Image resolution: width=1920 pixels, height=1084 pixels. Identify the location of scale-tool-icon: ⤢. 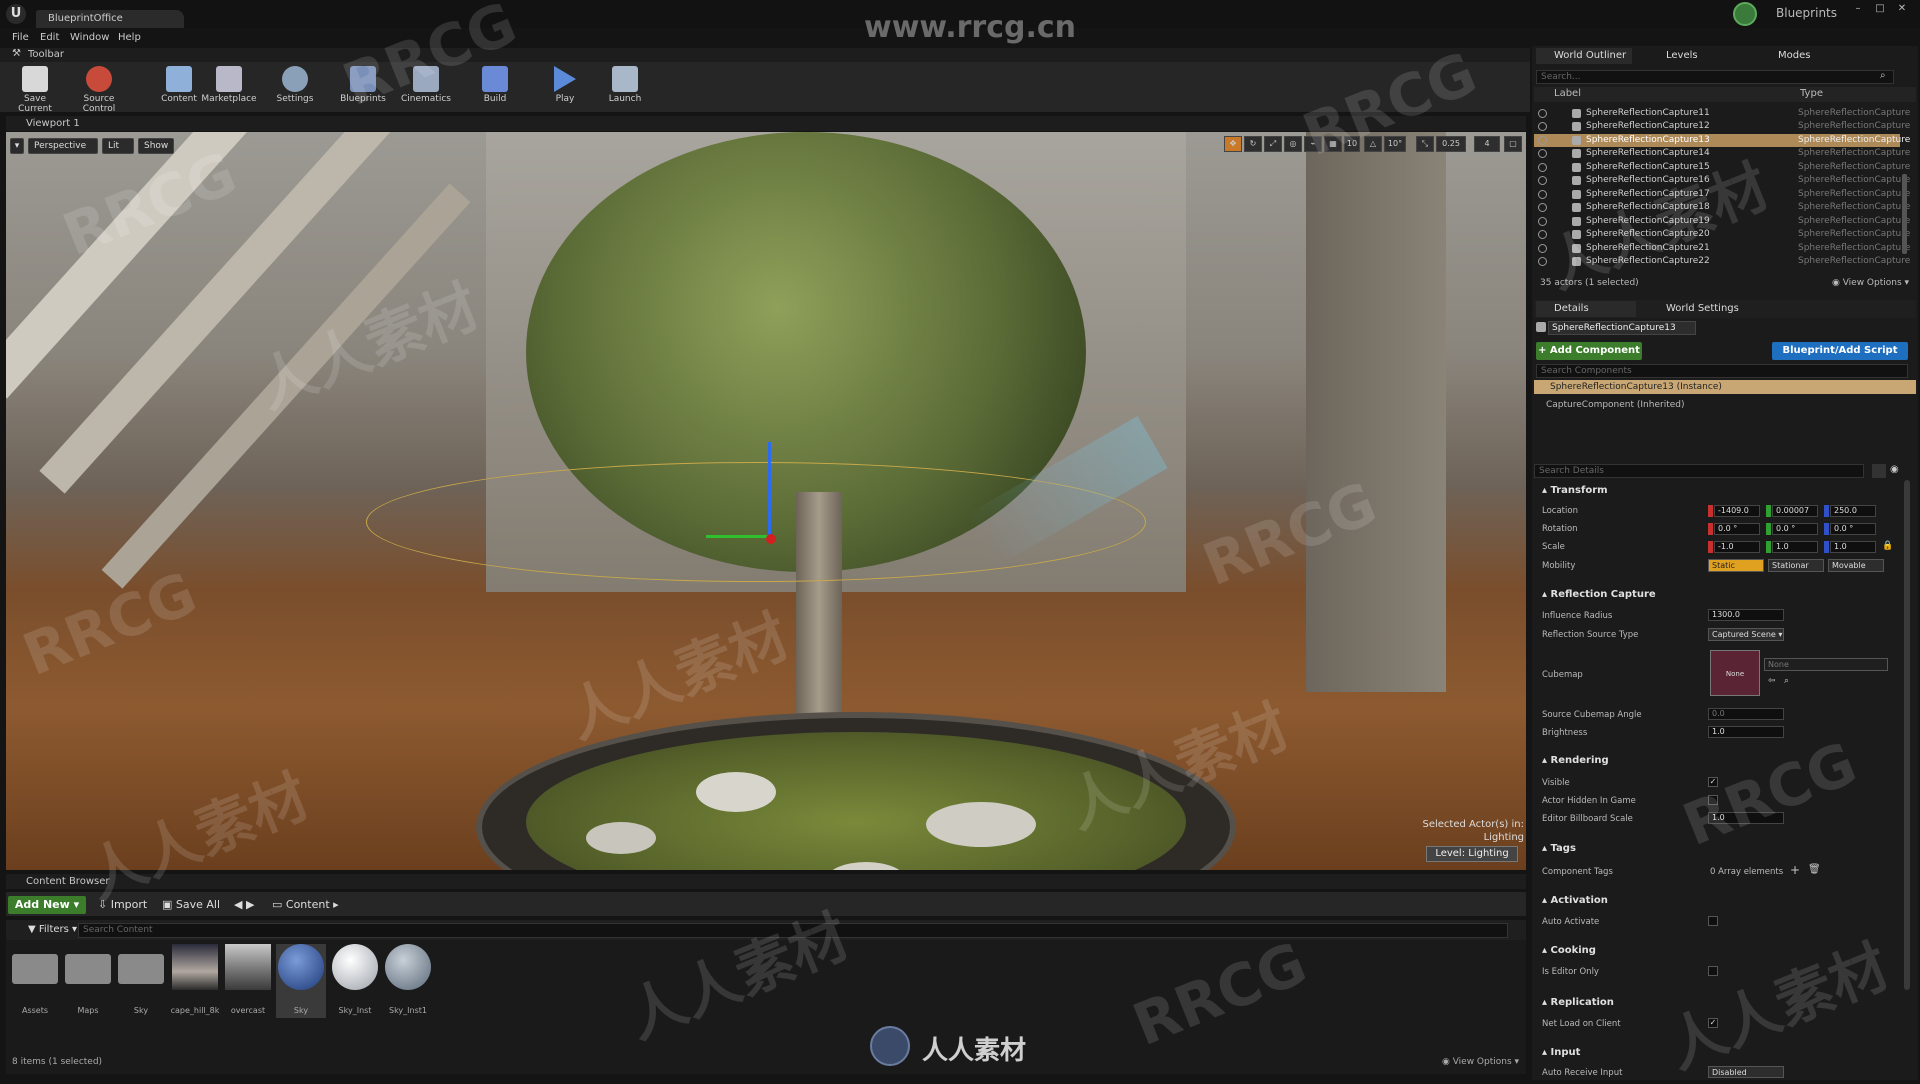
(1273, 144).